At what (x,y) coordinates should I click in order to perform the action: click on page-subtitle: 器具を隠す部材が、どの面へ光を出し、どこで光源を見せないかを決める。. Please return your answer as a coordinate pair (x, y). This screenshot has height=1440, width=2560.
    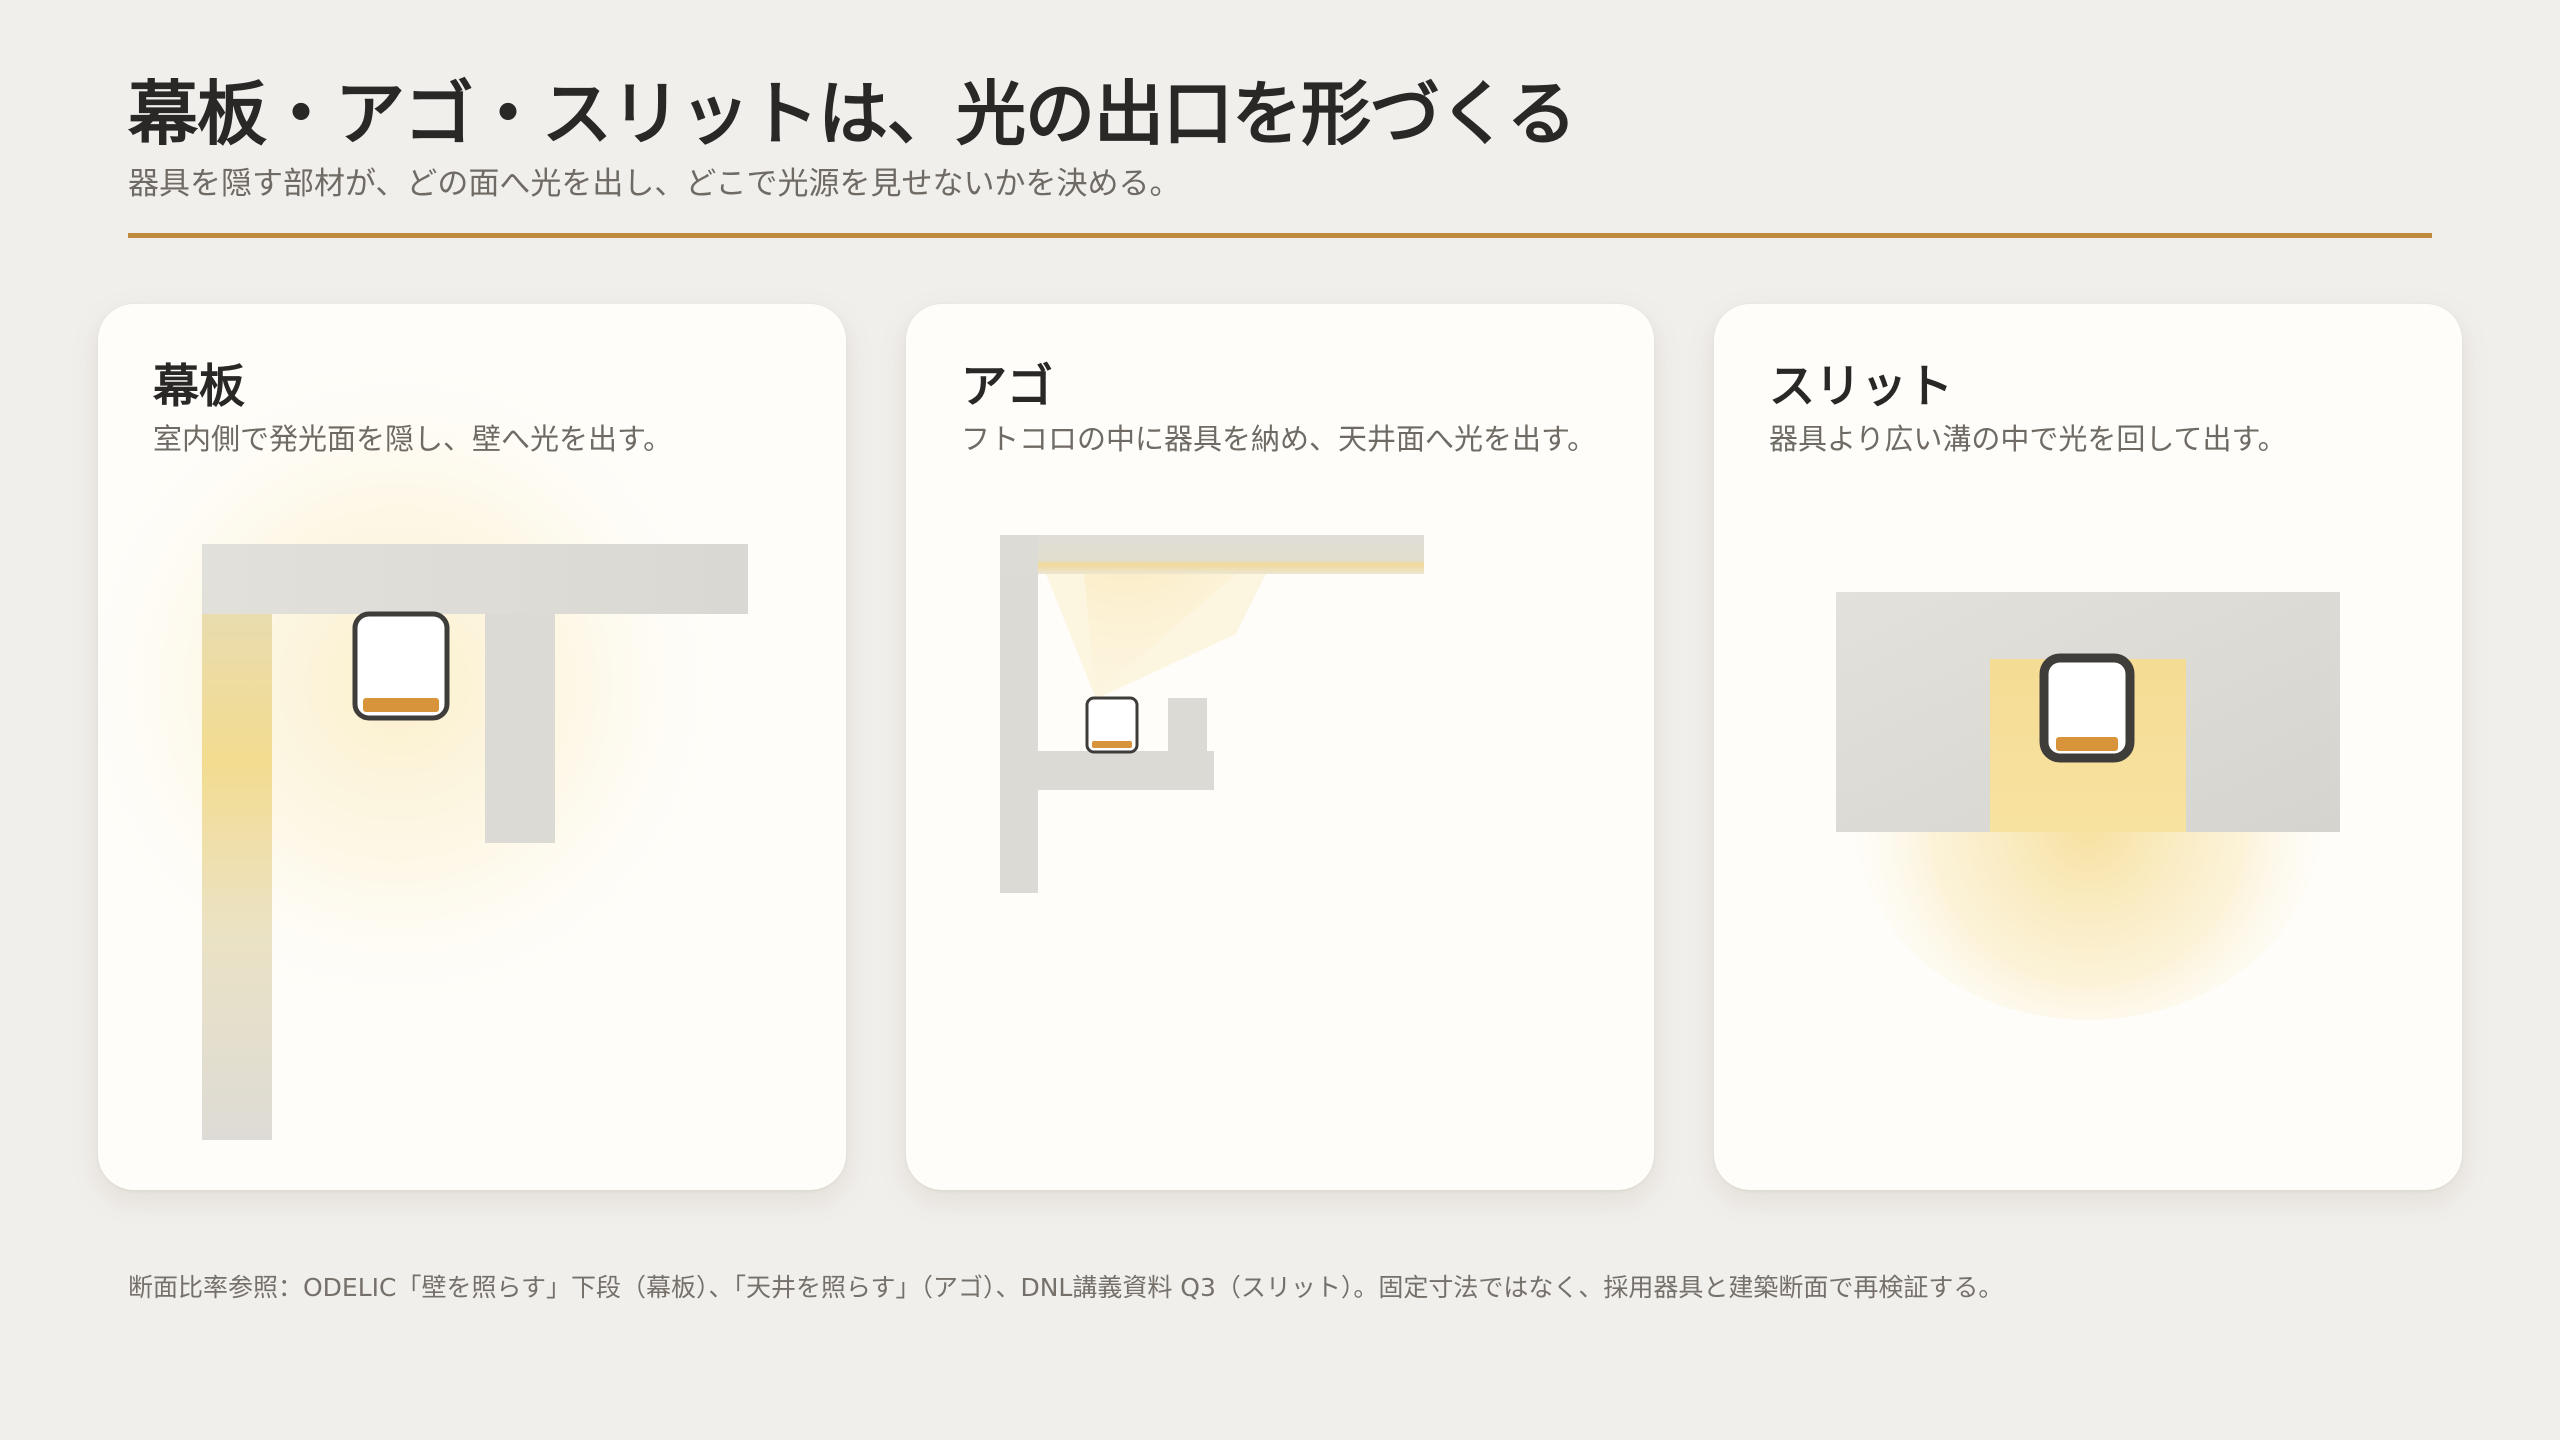
    Looking at the image, I should click on (654, 184).